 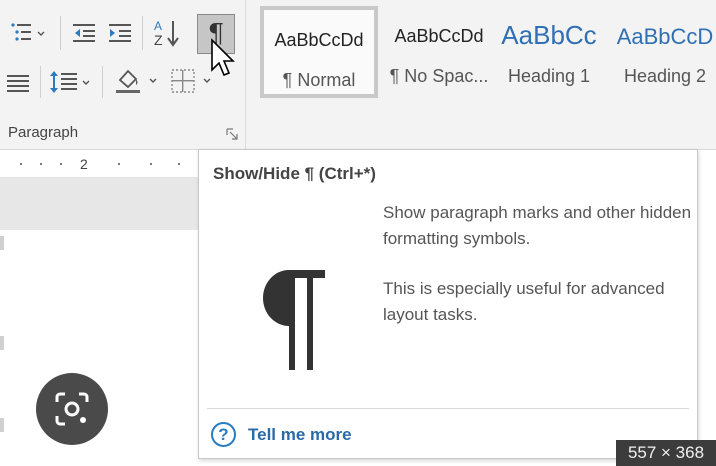 I want to click on image-size-badge: 557 × 368, so click(x=666, y=453).